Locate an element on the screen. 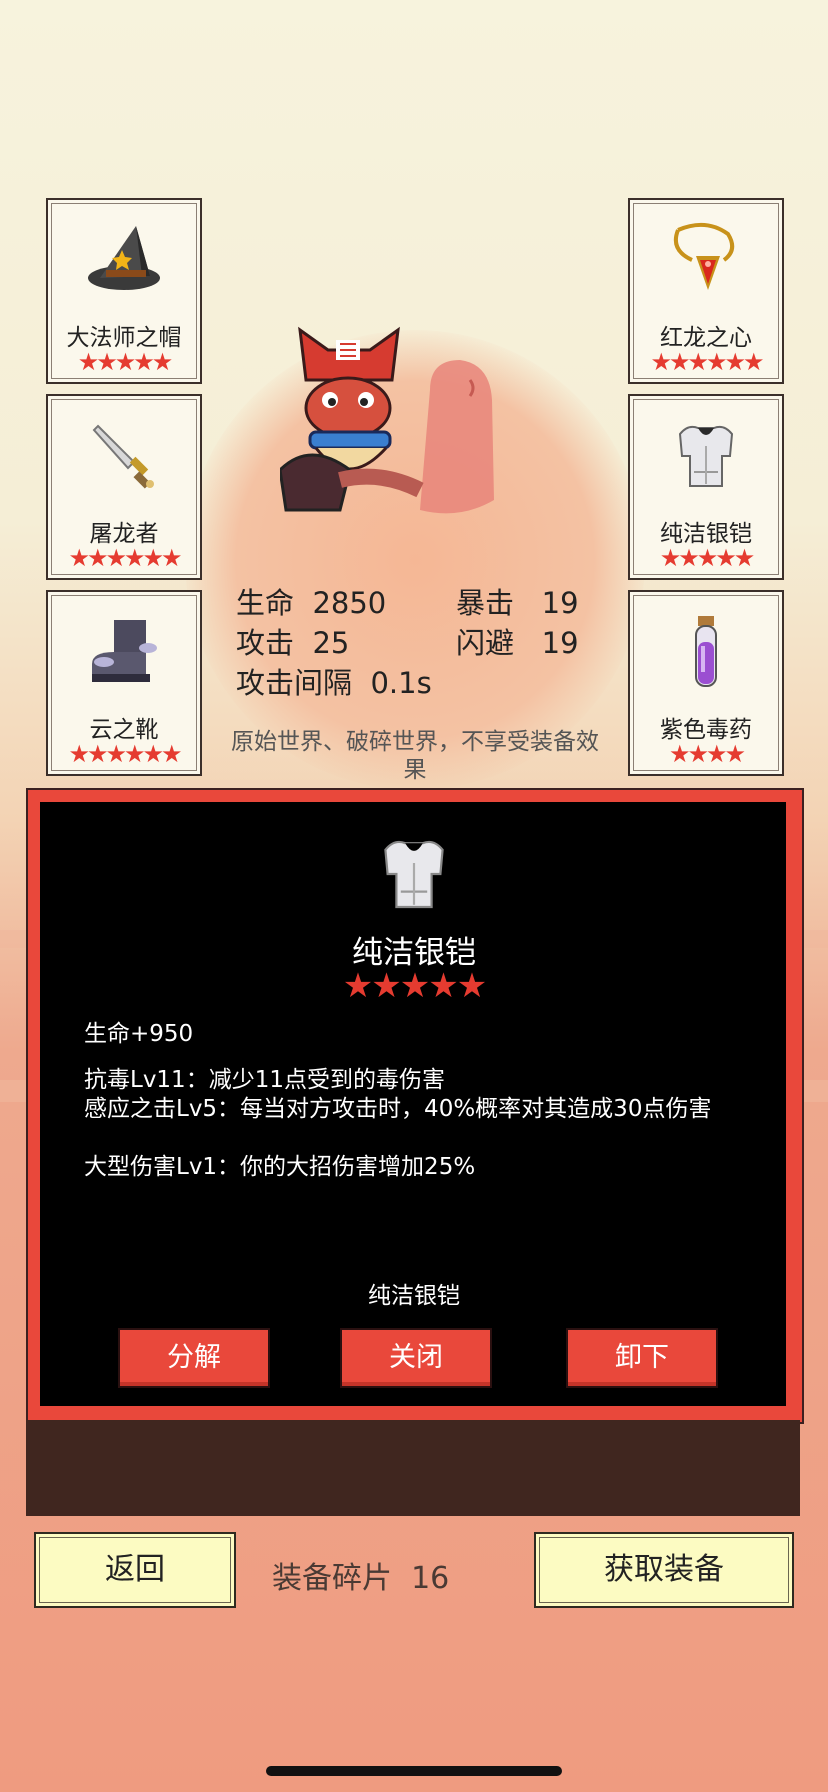  equip-slot-boots: 云之靴 ★★★★★★ is located at coordinates (124, 683).